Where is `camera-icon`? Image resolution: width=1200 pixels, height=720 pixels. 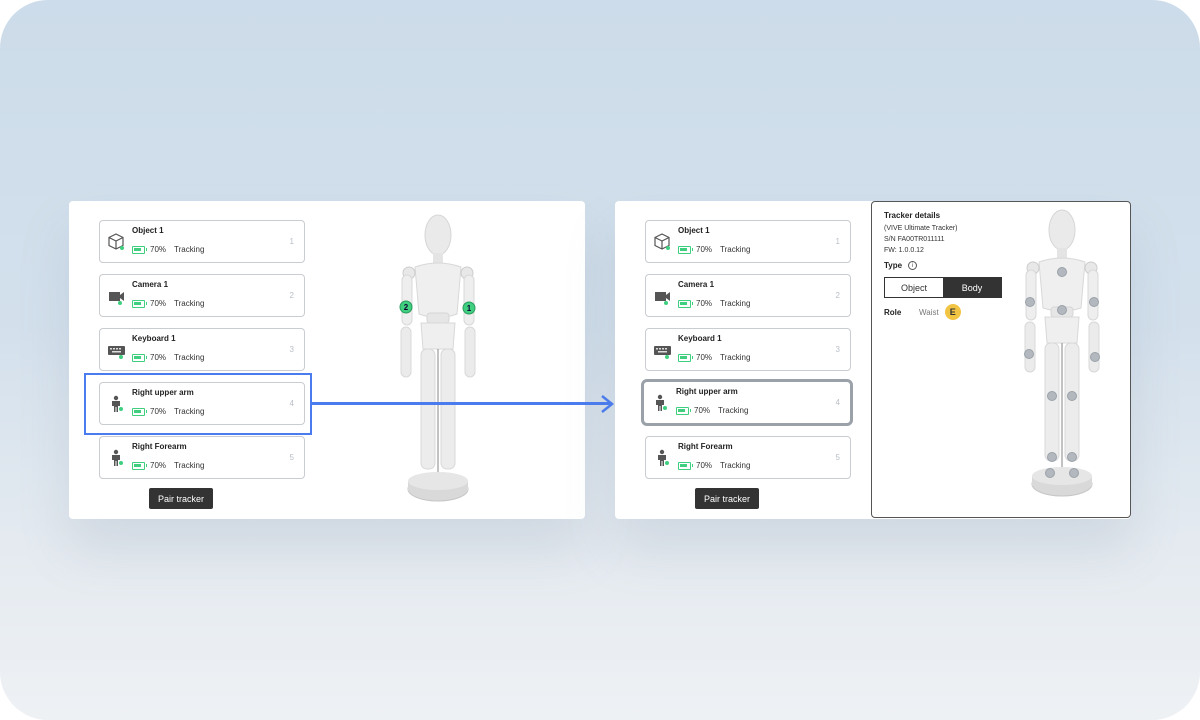 camera-icon is located at coordinates (662, 298).